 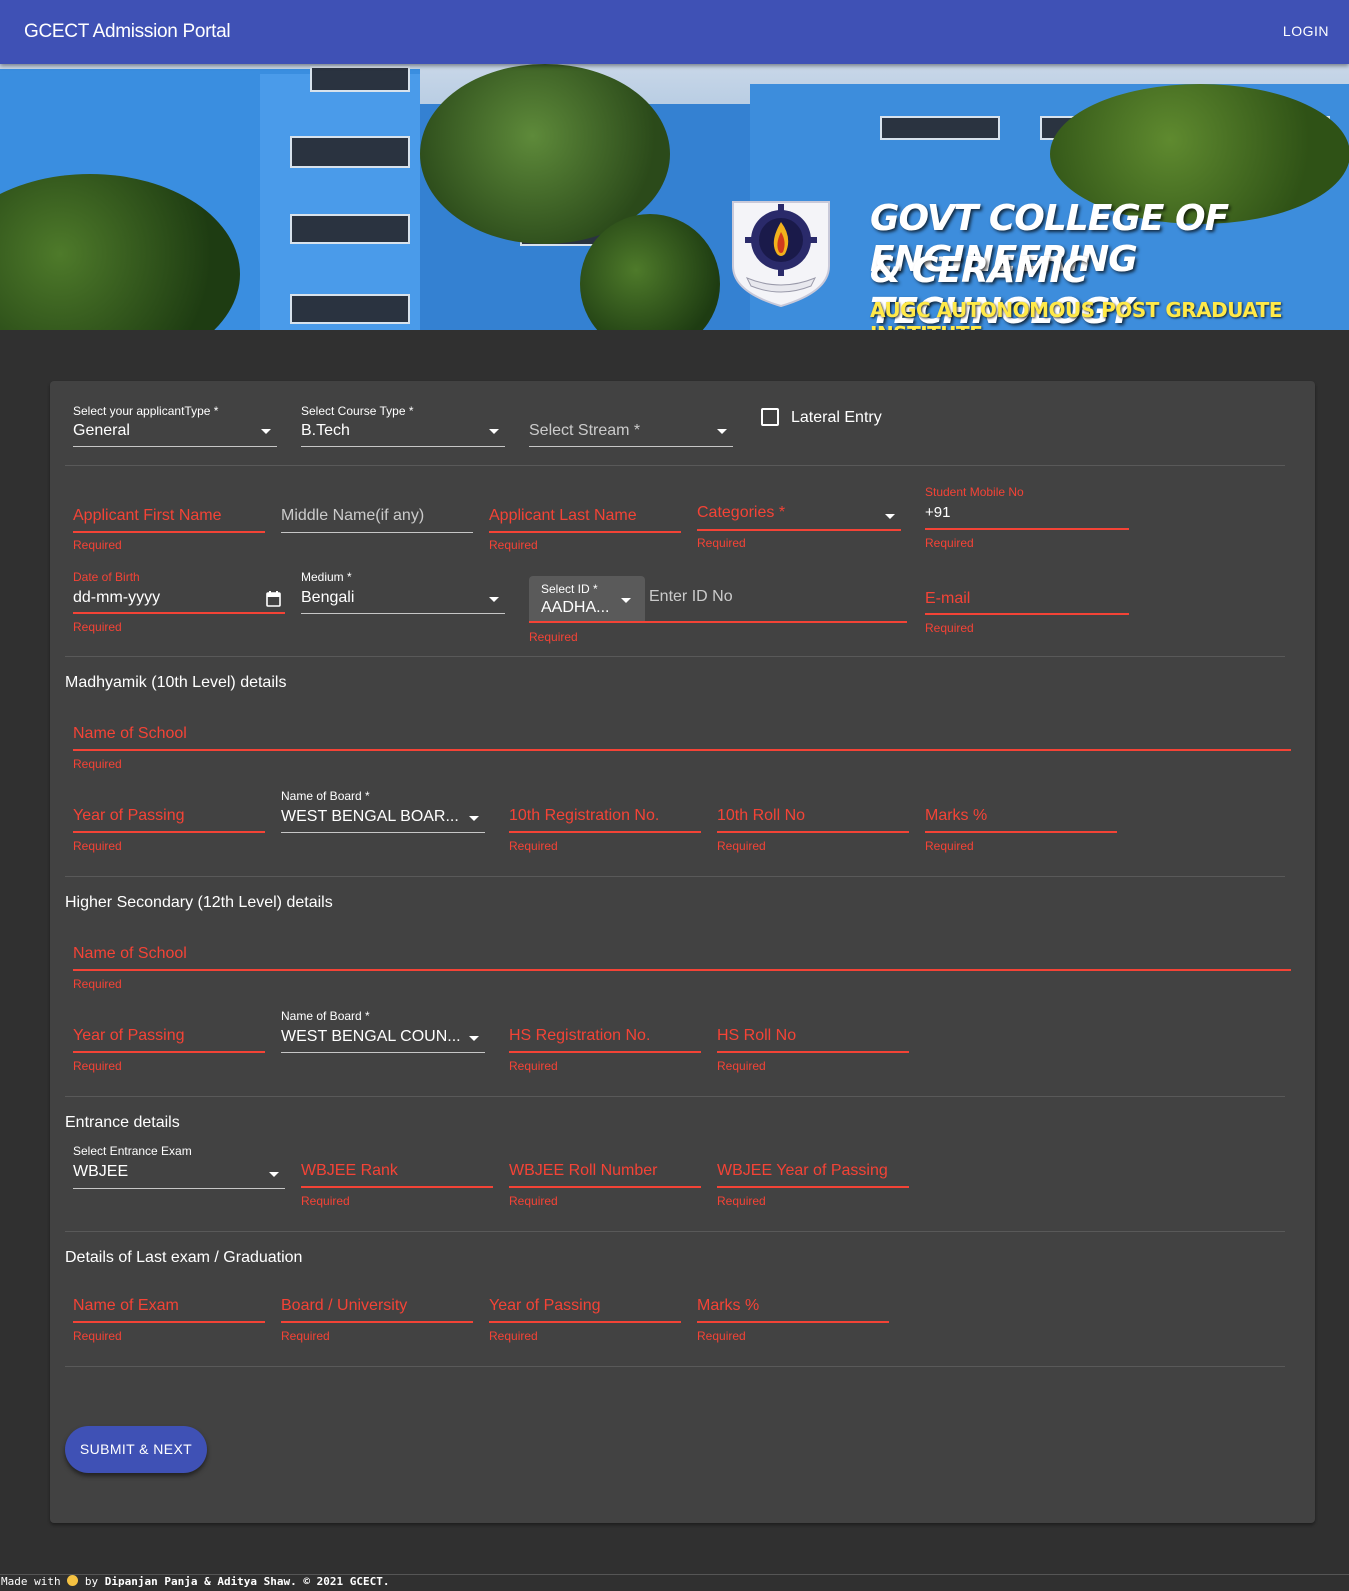 I want to click on madhyamik-marks-field: Marks % Required, so click(x=1017, y=817).